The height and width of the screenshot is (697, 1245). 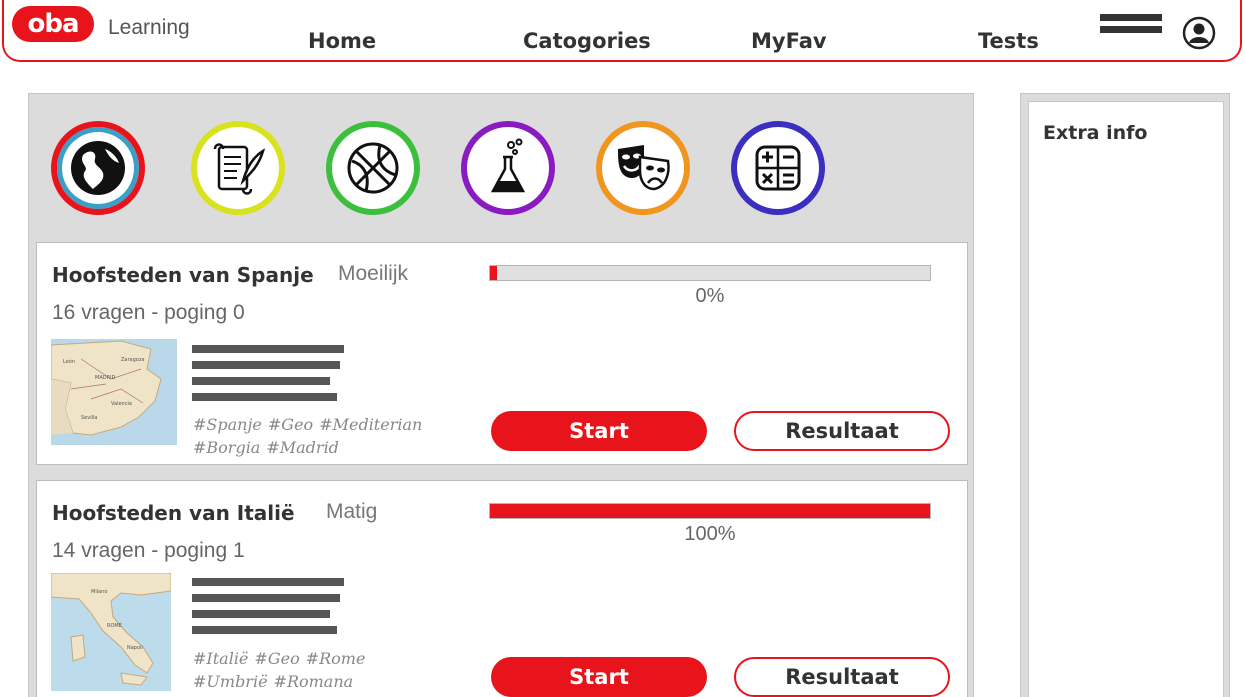 What do you see at coordinates (1126, 399) in the screenshot?
I see `extra-info-content: Extra info` at bounding box center [1126, 399].